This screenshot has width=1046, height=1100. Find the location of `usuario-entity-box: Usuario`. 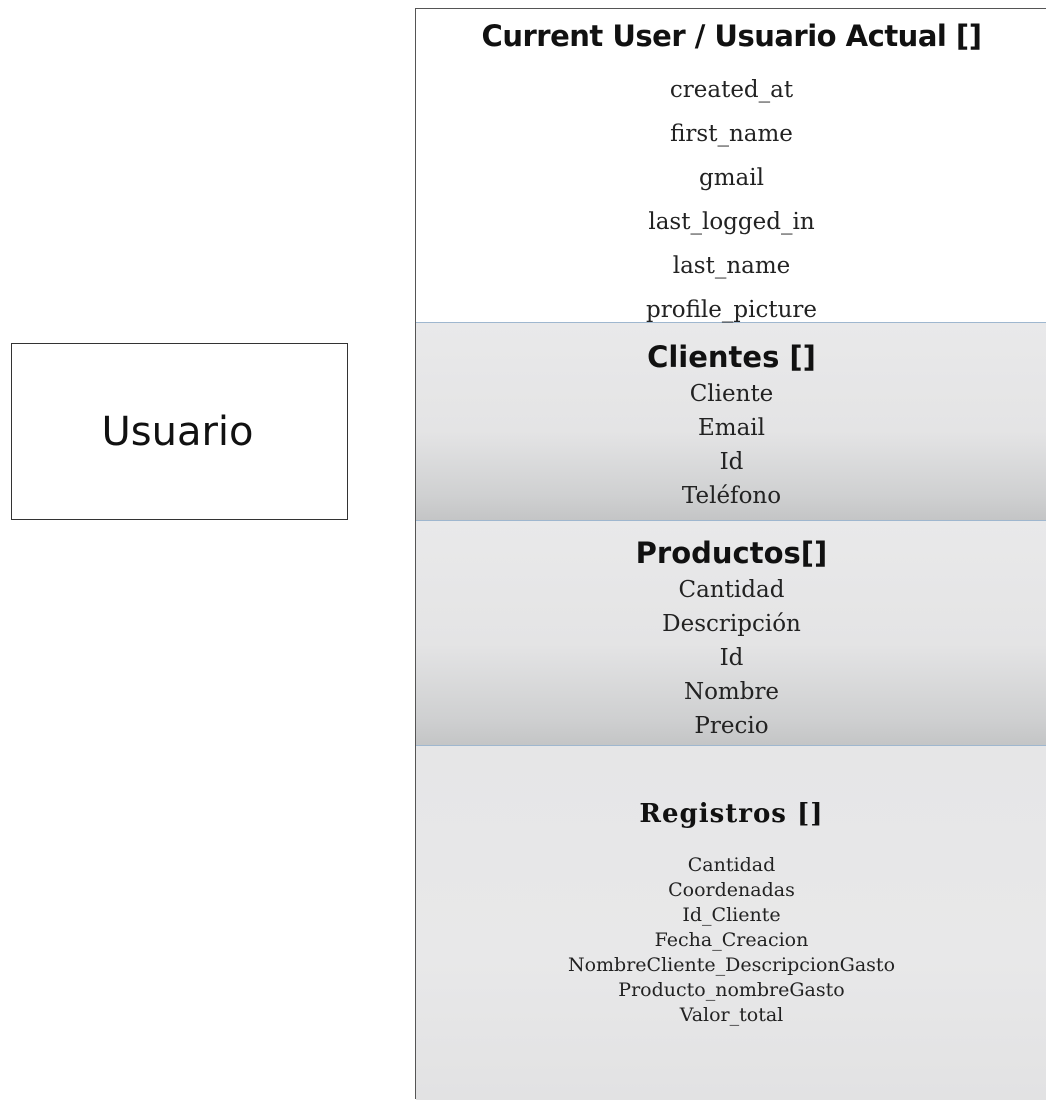

usuario-entity-box: Usuario is located at coordinates (179, 431).